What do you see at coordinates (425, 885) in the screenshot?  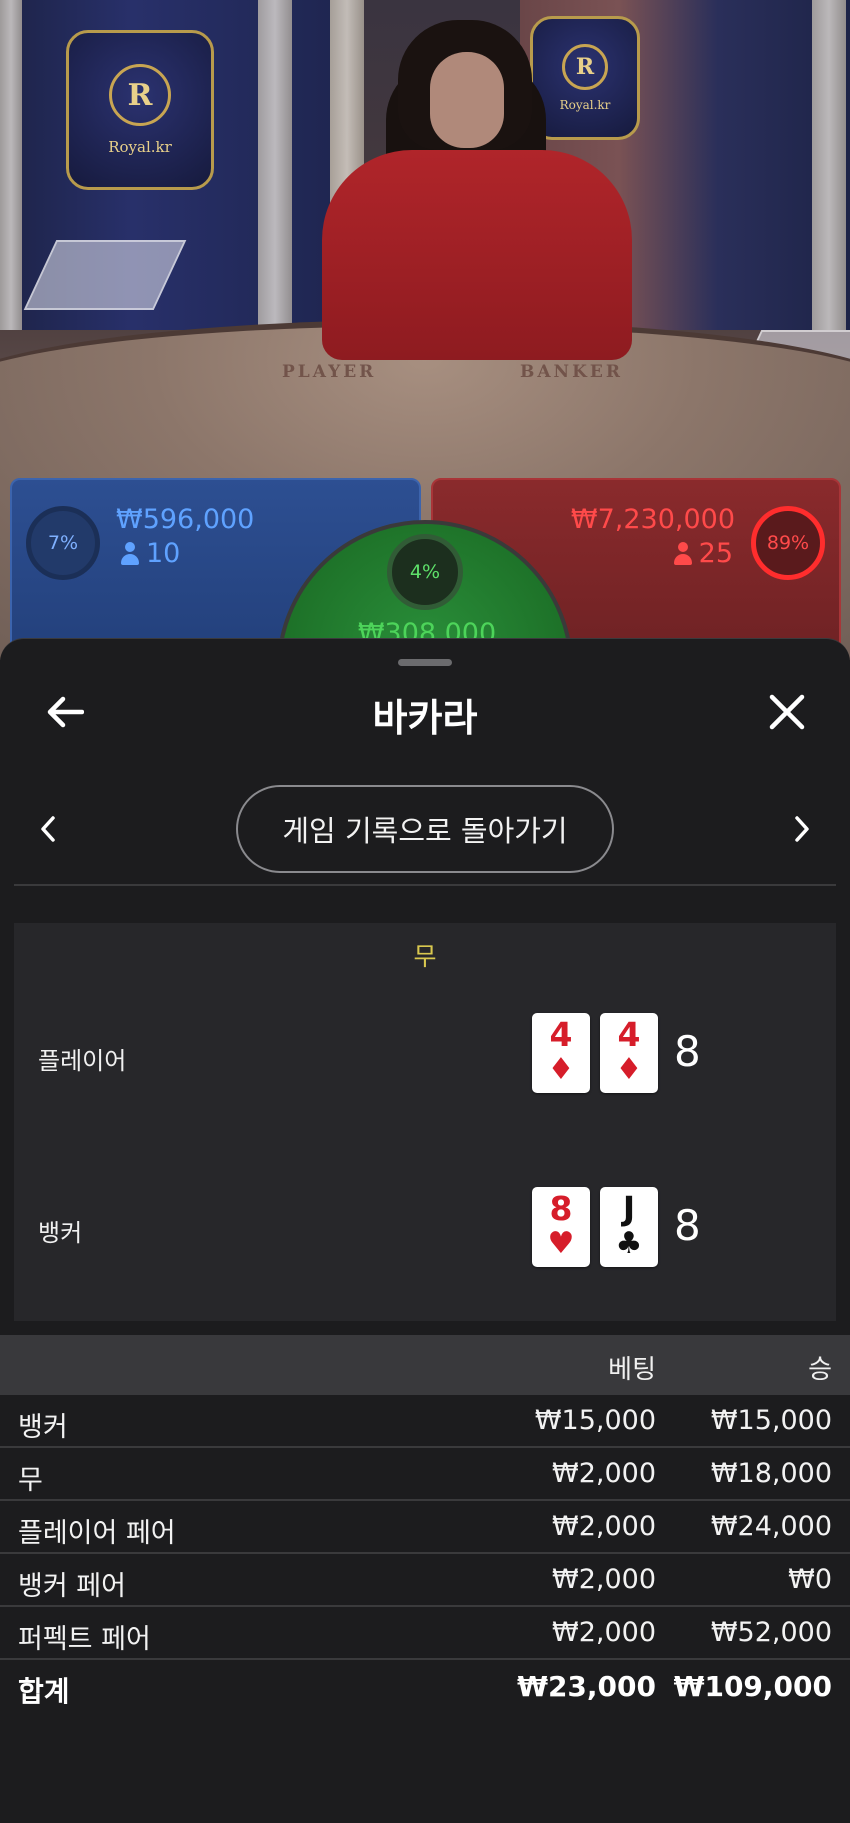 I see `divider` at bounding box center [425, 885].